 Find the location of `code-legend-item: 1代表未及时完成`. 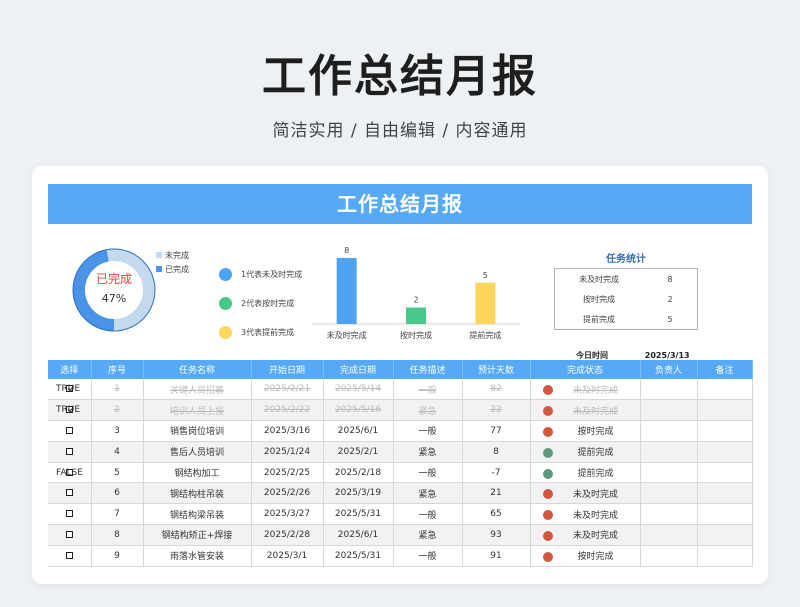

code-legend-item: 1代表未及时完成 is located at coordinates (260, 274).